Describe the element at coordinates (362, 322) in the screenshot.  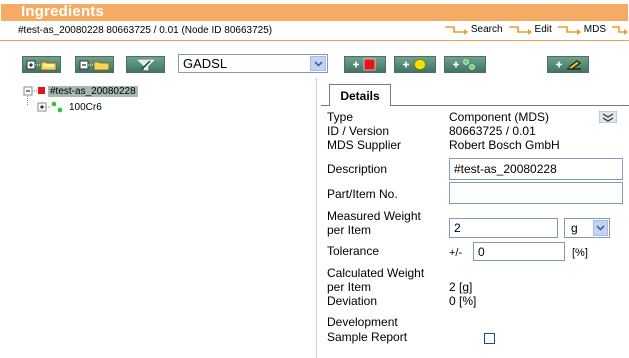
I see `dev-sample-report-label-1: Development` at that location.